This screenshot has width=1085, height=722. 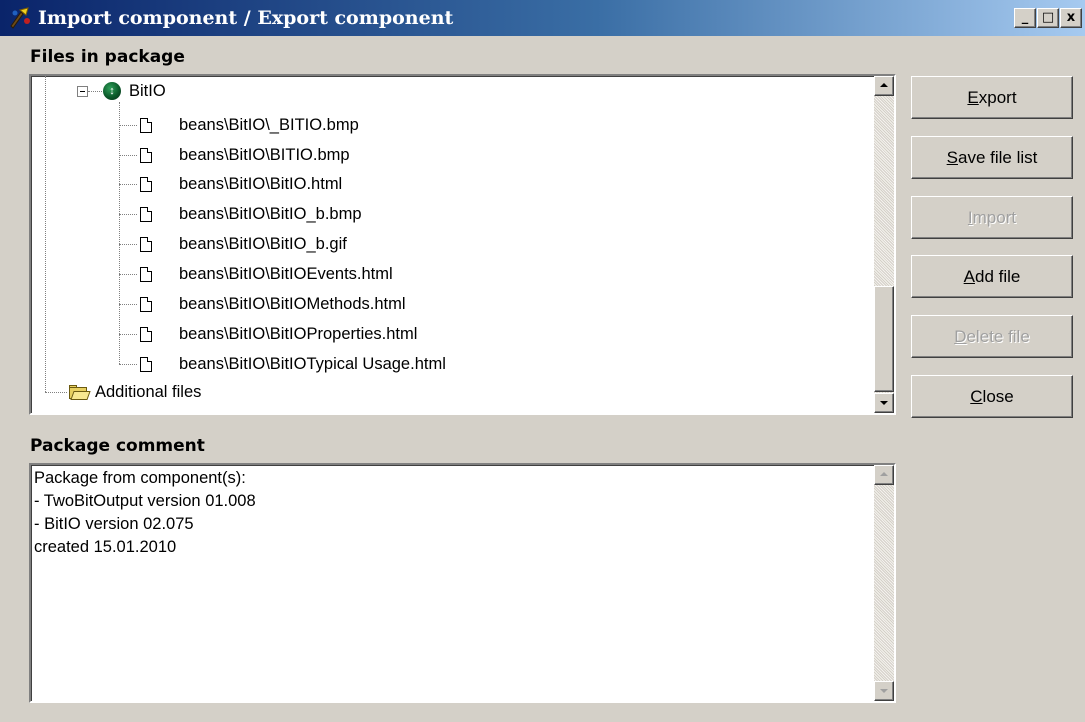 What do you see at coordinates (264, 155) in the screenshot?
I see `tree-file-item: beans\BitIO\BITIO.bmp` at bounding box center [264, 155].